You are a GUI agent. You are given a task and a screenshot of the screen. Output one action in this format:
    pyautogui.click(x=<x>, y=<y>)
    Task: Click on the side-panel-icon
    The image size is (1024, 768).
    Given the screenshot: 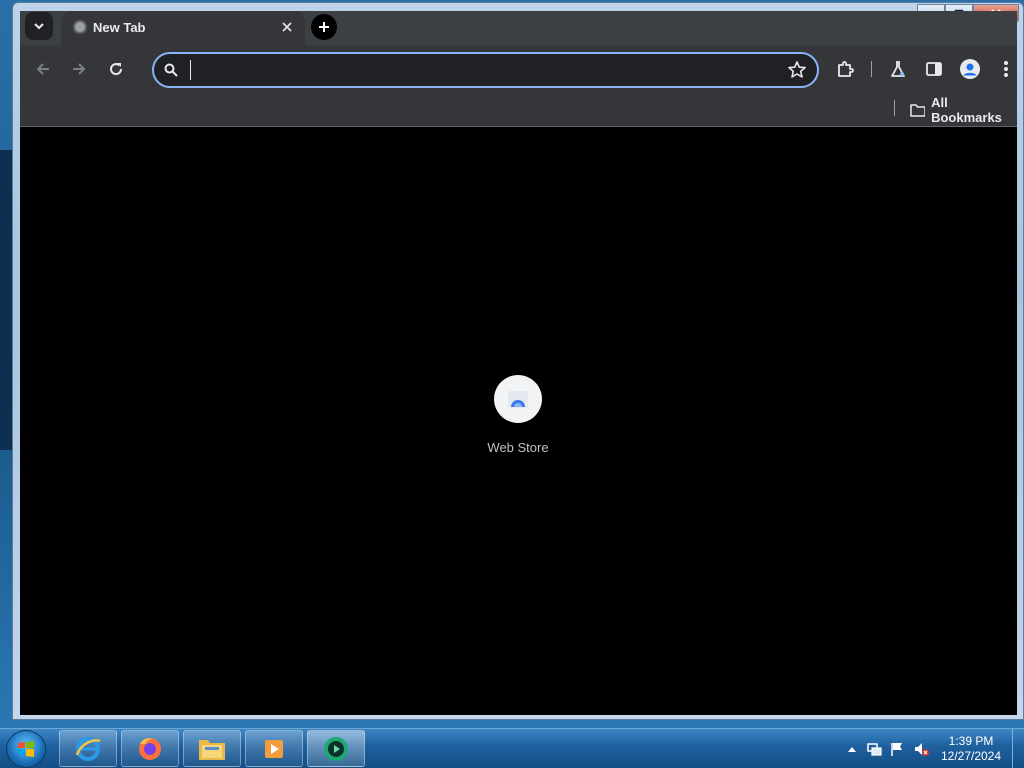 What is the action you would take?
    pyautogui.click(x=934, y=69)
    